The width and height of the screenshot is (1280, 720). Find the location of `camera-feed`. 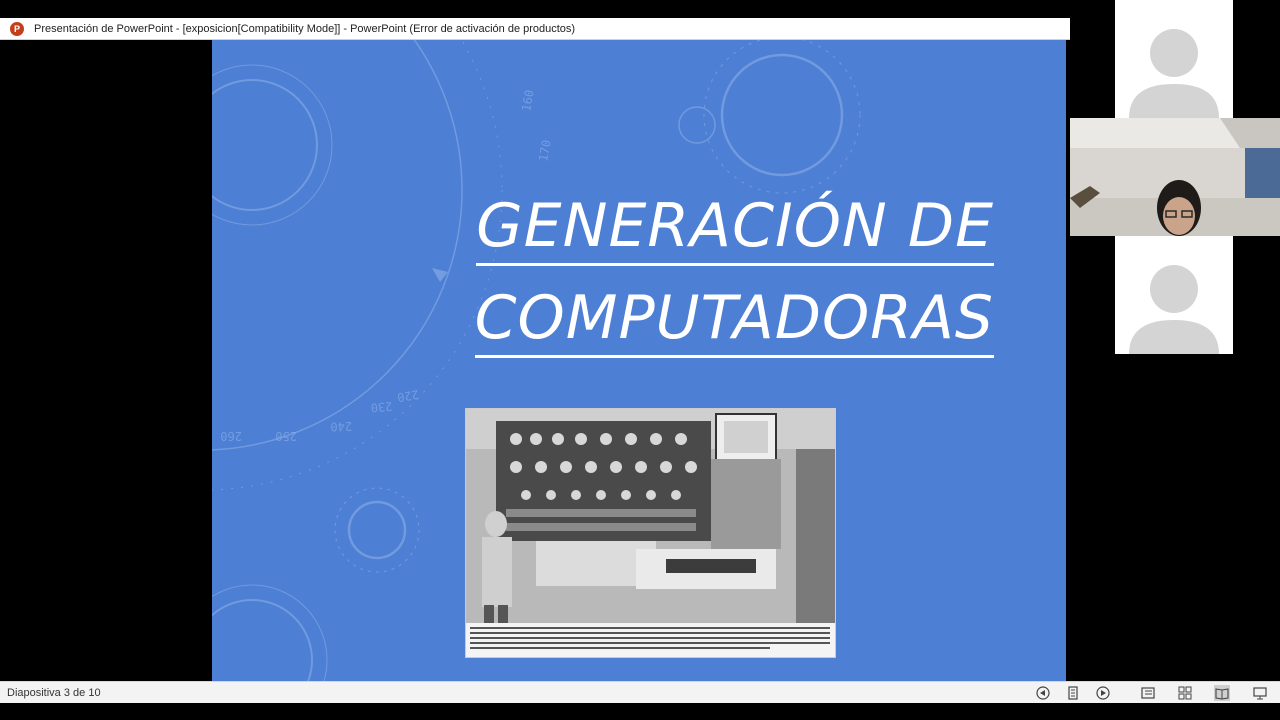

camera-feed is located at coordinates (1175, 177).